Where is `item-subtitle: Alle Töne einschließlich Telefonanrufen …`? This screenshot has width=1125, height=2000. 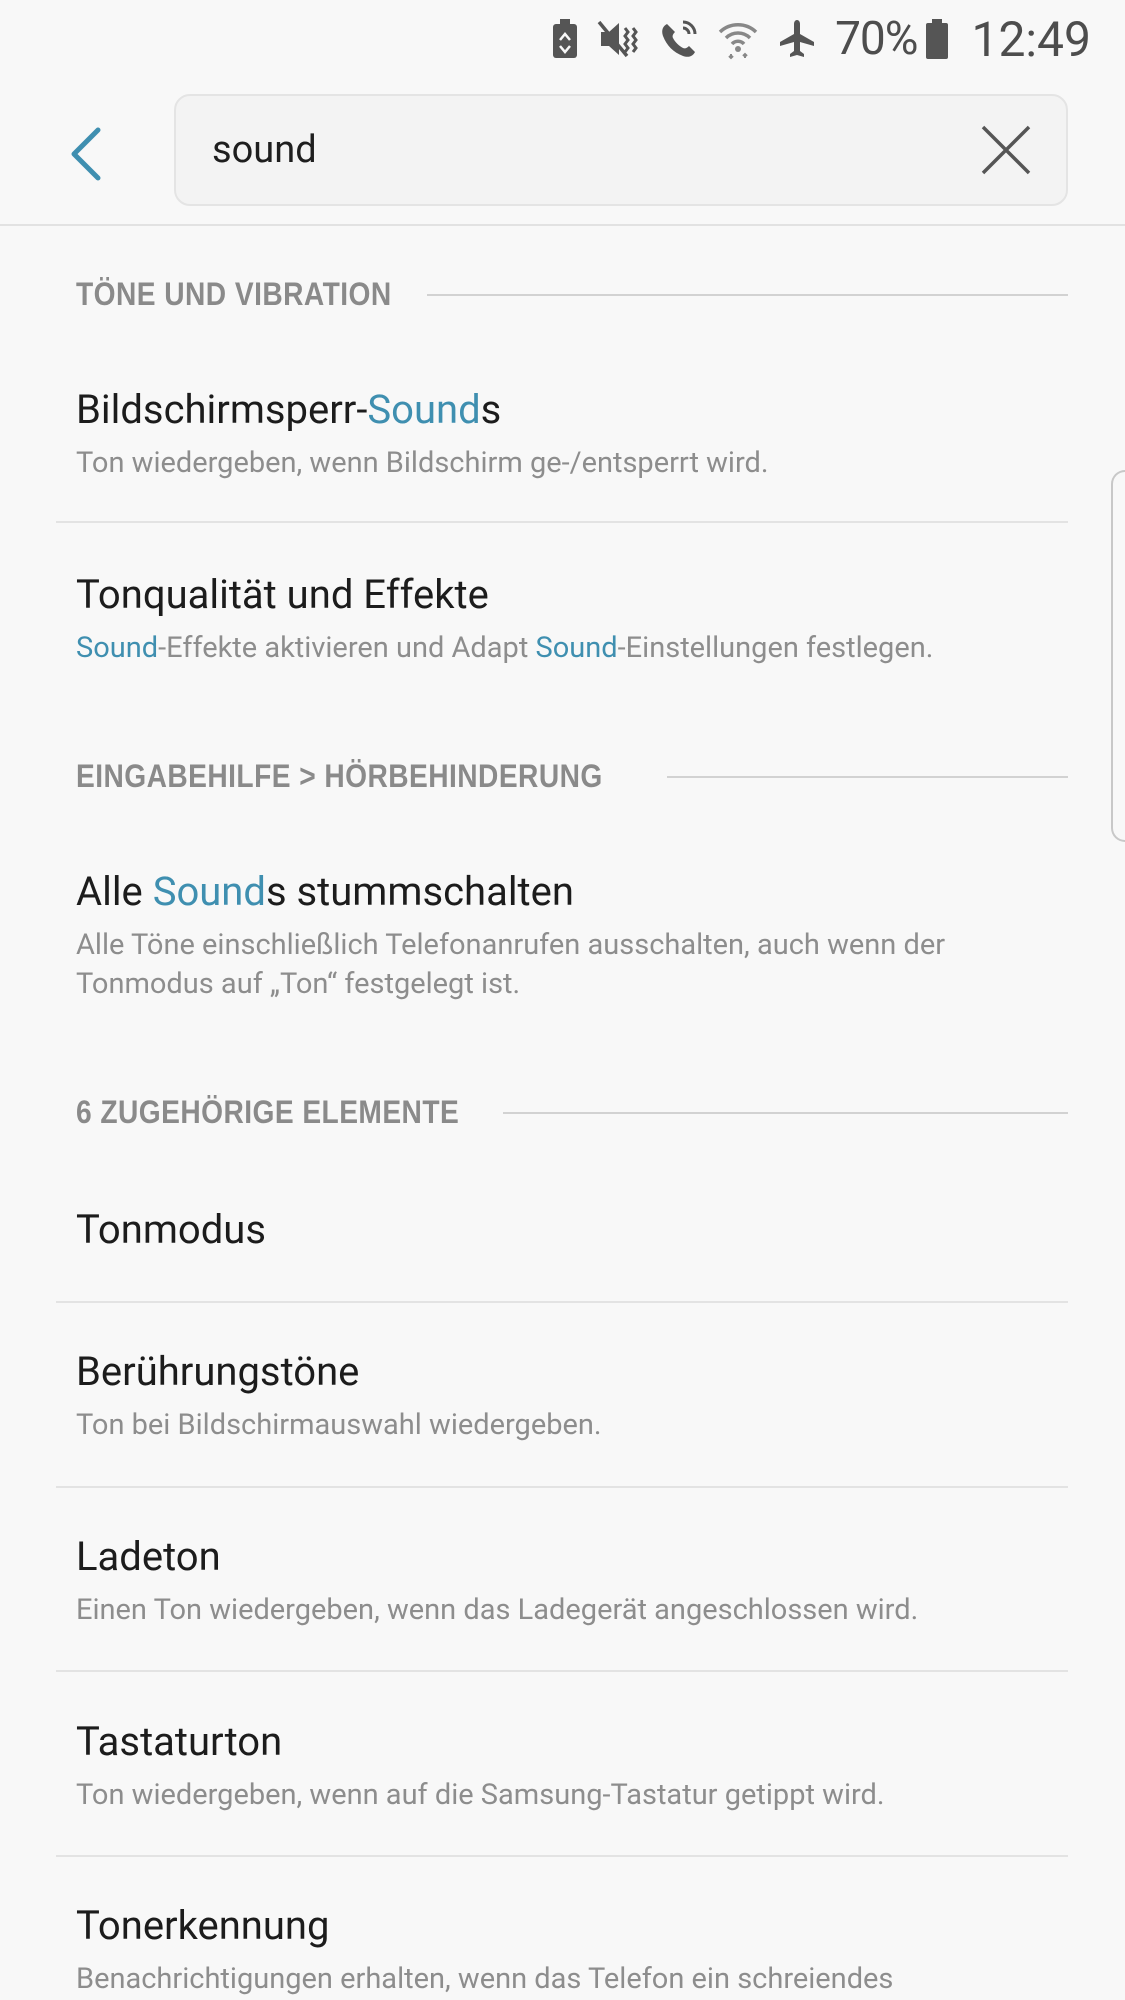
item-subtitle: Alle Töne einschließlich Telefonanrufen … is located at coordinates (511, 964).